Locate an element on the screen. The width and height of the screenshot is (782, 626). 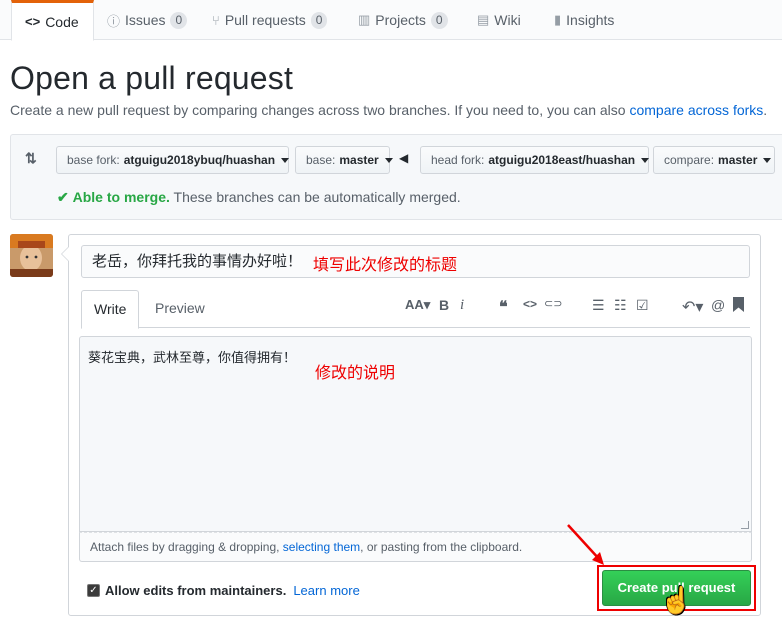
allow-edits-checkbox: ✓ is located at coordinates (93, 590).